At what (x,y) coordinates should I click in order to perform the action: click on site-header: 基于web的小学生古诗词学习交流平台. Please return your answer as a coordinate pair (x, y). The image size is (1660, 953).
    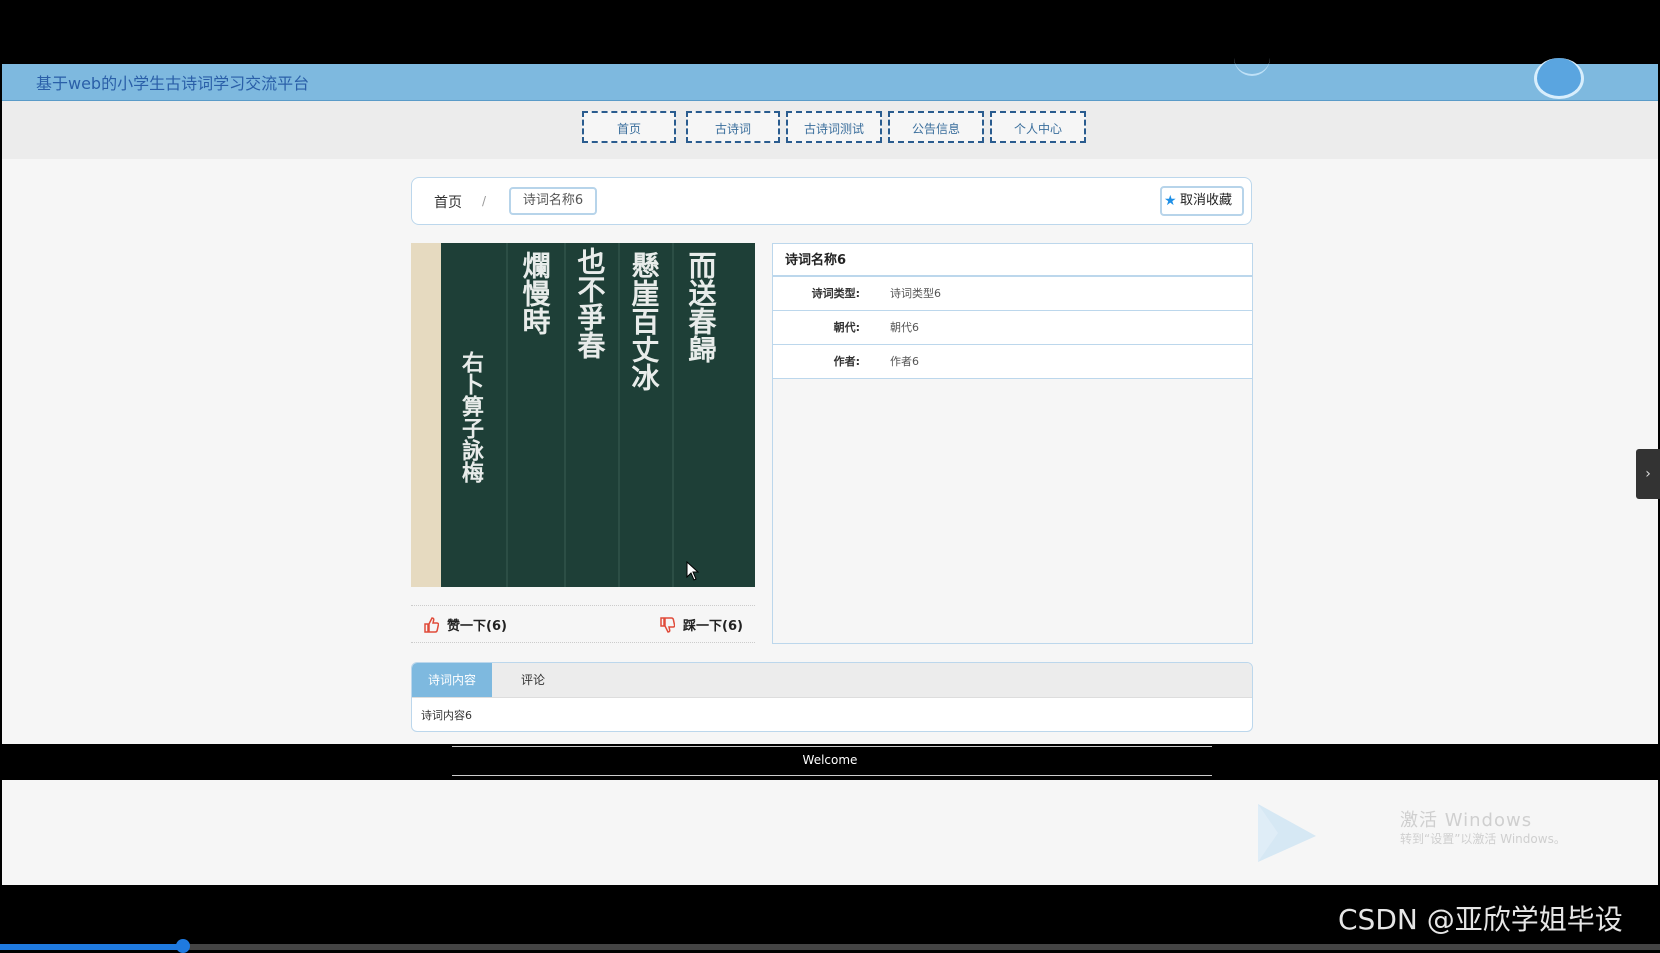
    Looking at the image, I should click on (830, 79).